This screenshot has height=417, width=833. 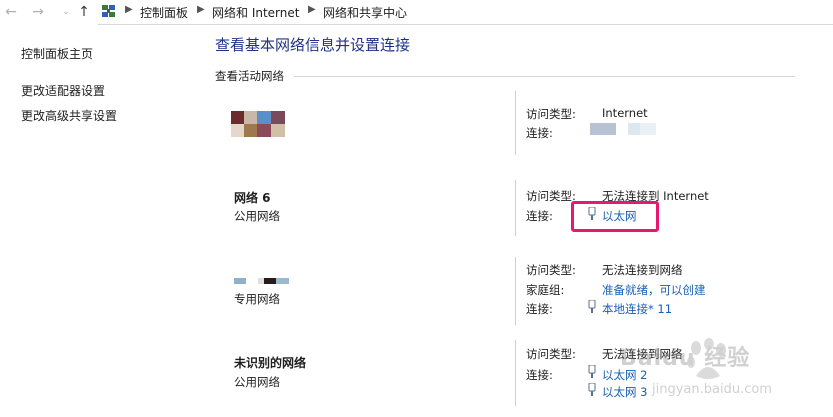 I want to click on network-name: 网络 6, so click(x=252, y=198).